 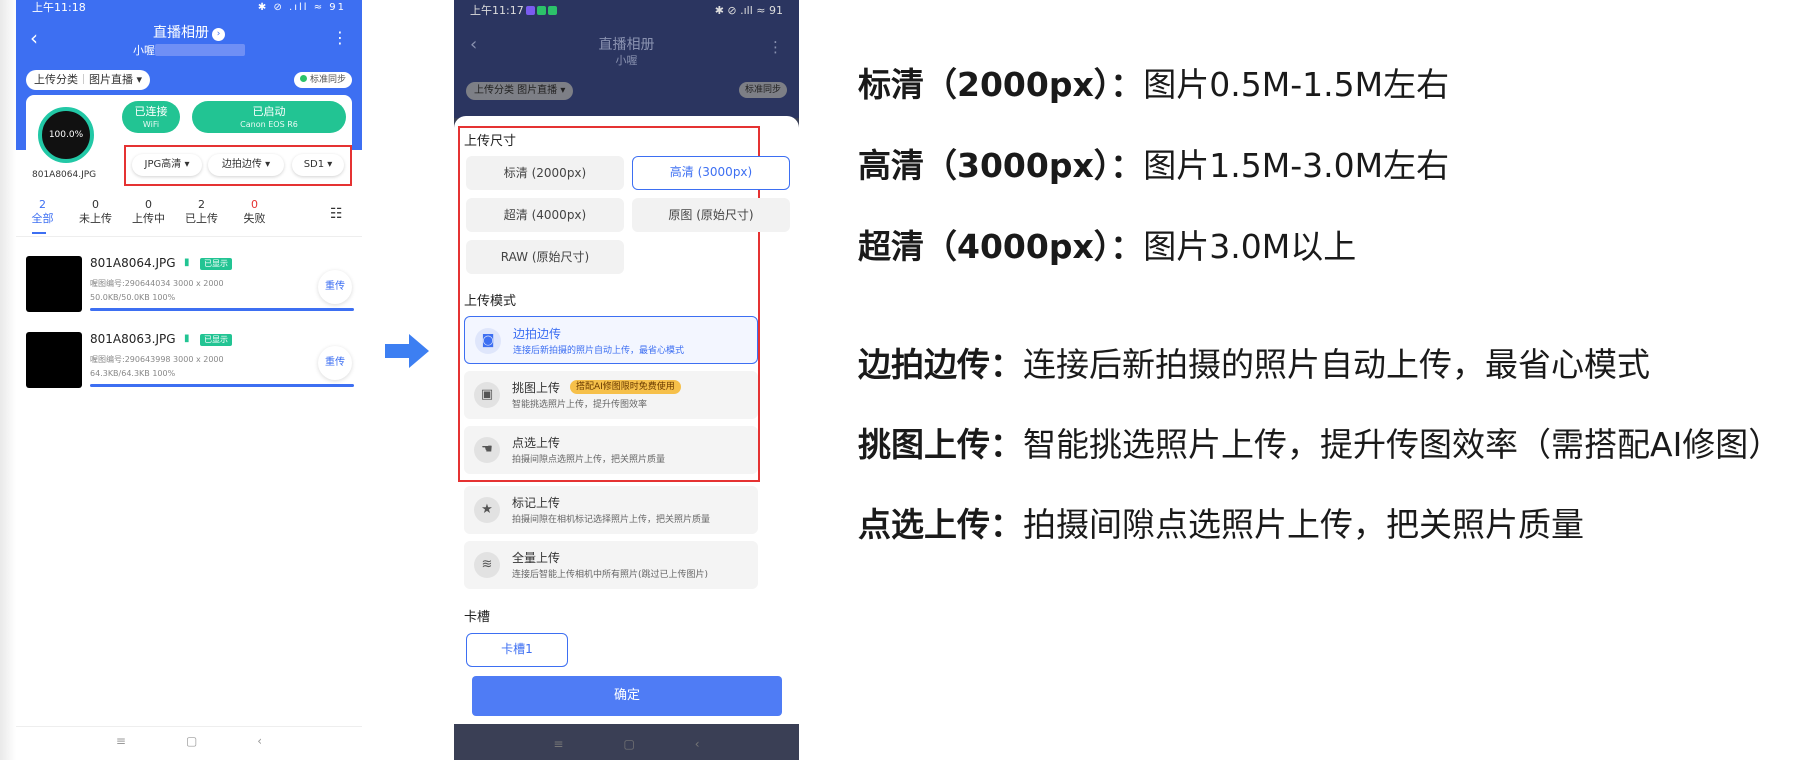 I want to click on page-title: 直播相册 ›, so click(x=189, y=32).